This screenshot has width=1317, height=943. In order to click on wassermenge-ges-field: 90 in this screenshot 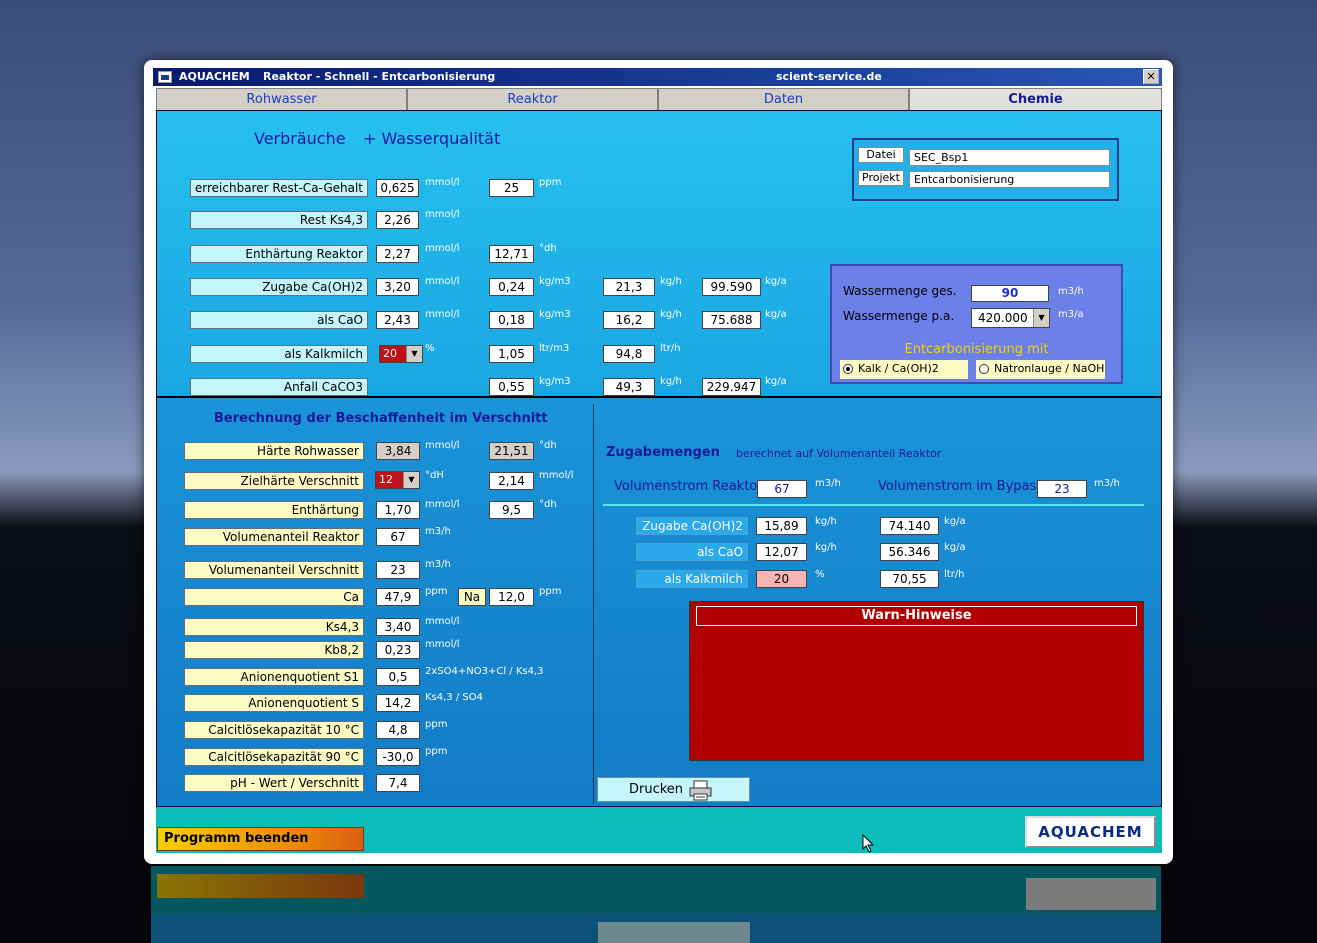, I will do `click(1010, 293)`.